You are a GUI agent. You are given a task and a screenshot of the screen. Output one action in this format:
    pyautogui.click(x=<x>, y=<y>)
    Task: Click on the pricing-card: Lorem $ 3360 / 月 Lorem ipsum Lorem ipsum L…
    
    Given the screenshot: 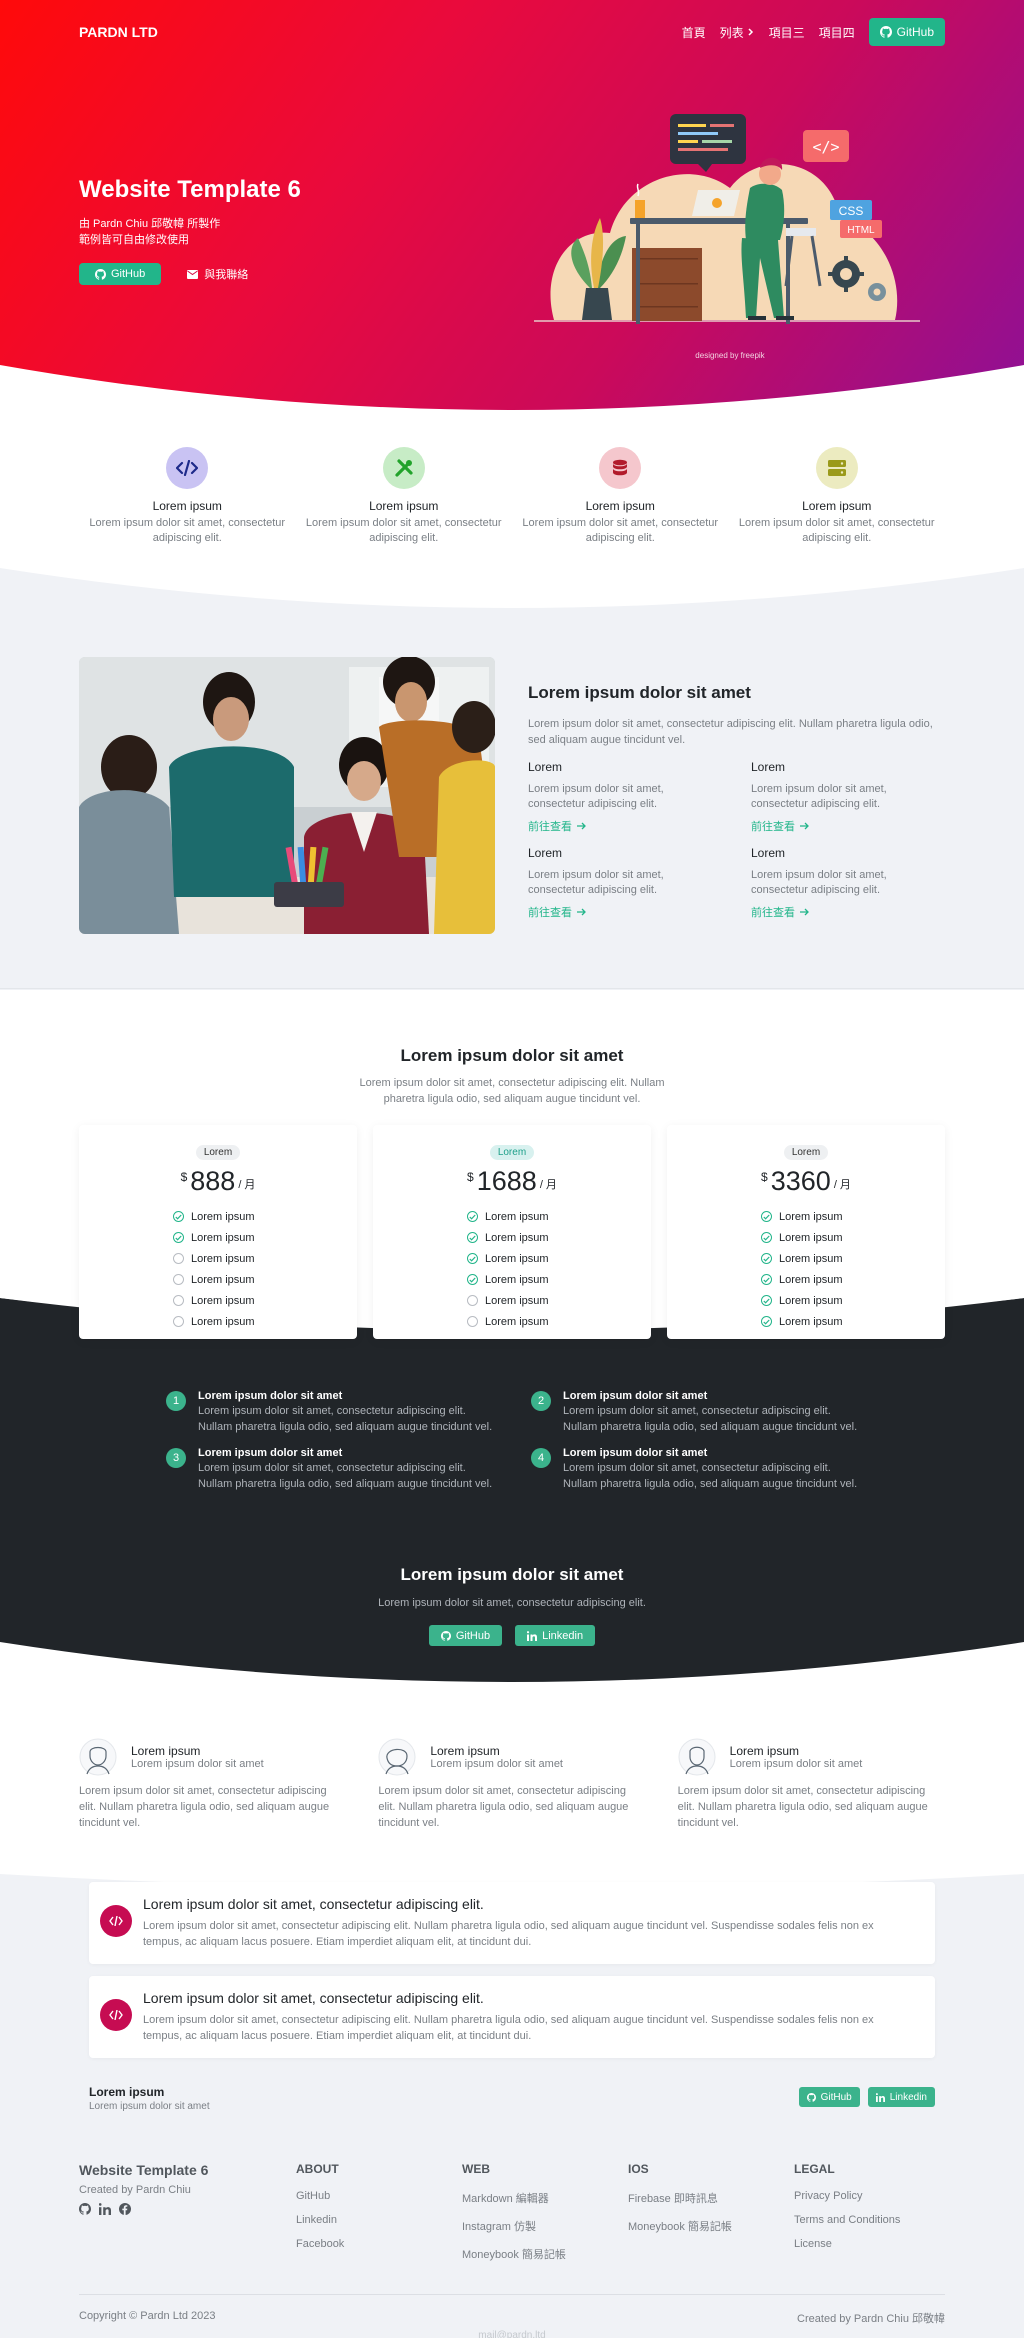 What is the action you would take?
    pyautogui.click(x=806, y=1232)
    